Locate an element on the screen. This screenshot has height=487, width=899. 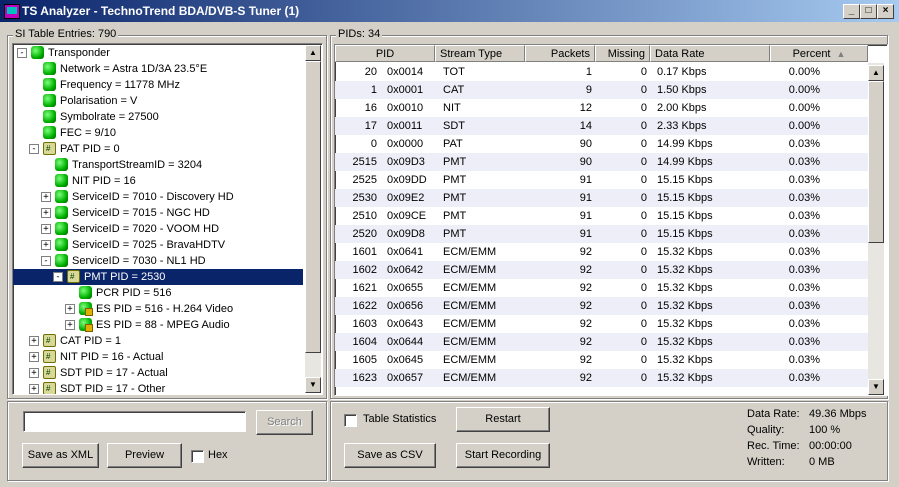
table-row: 1602 0x0642 ECM/EMM 92 0 15.32 Kbps 0.03% is located at coordinates (601, 270).